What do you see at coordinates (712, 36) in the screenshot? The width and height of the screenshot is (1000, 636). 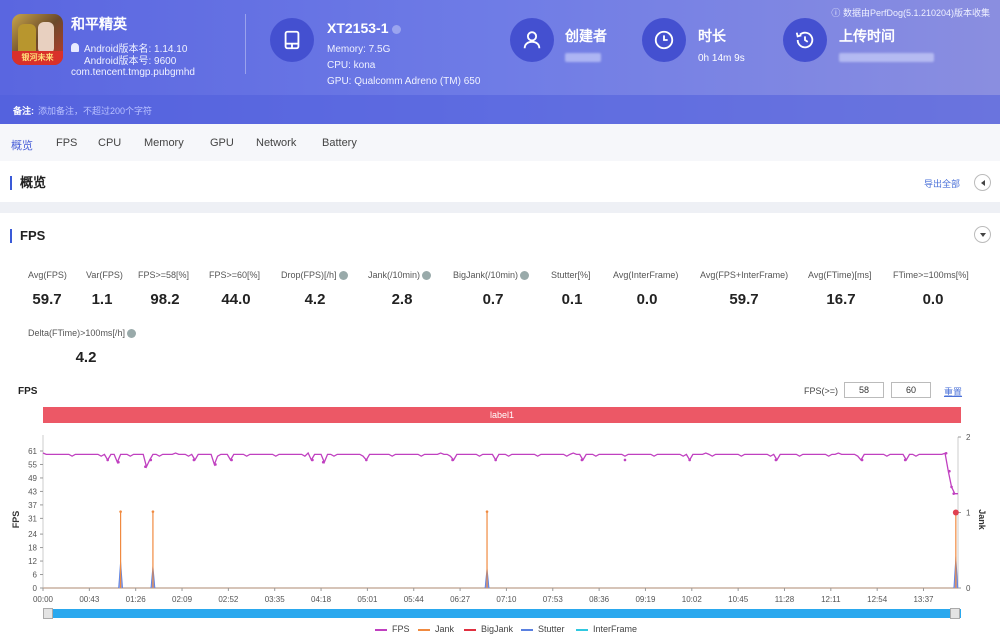 I see `duration-label: 时长` at bounding box center [712, 36].